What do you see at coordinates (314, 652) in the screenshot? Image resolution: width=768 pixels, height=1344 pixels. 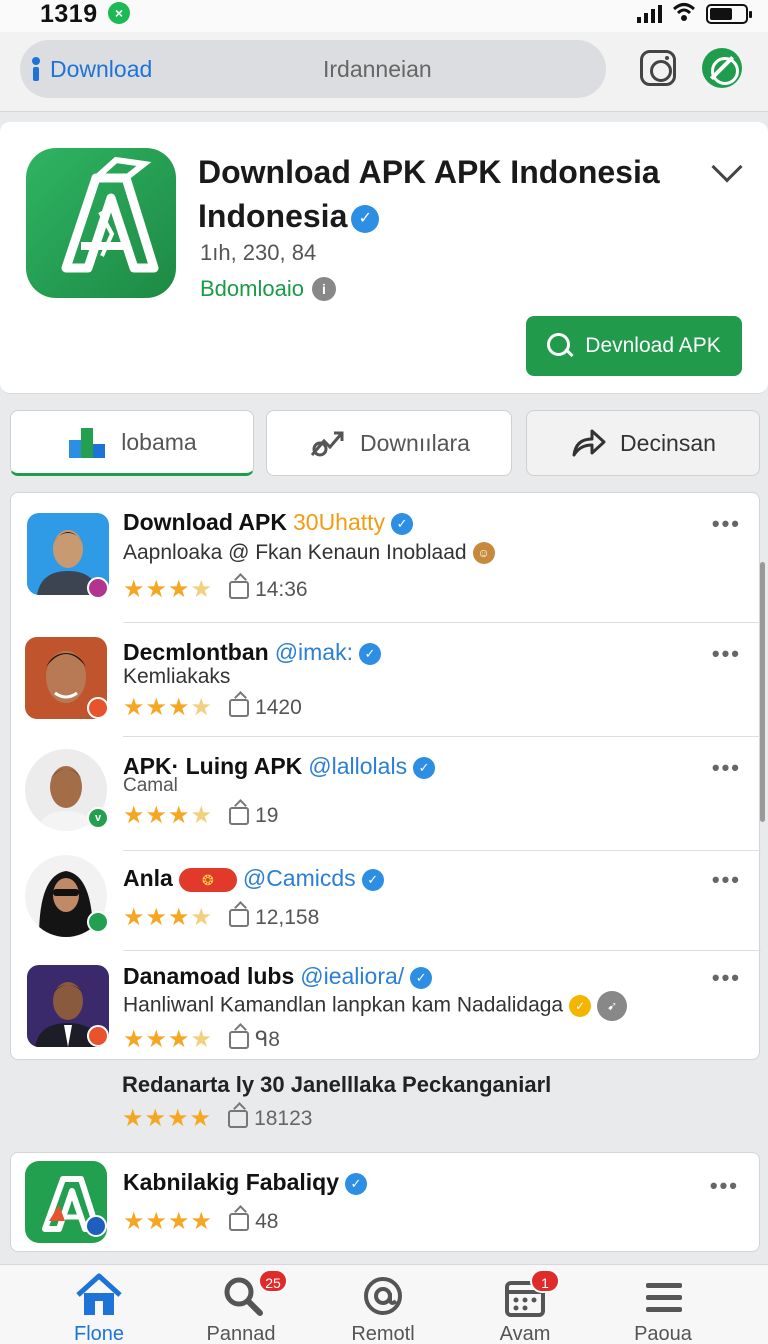 I see `reviewer-handle: @imak:` at bounding box center [314, 652].